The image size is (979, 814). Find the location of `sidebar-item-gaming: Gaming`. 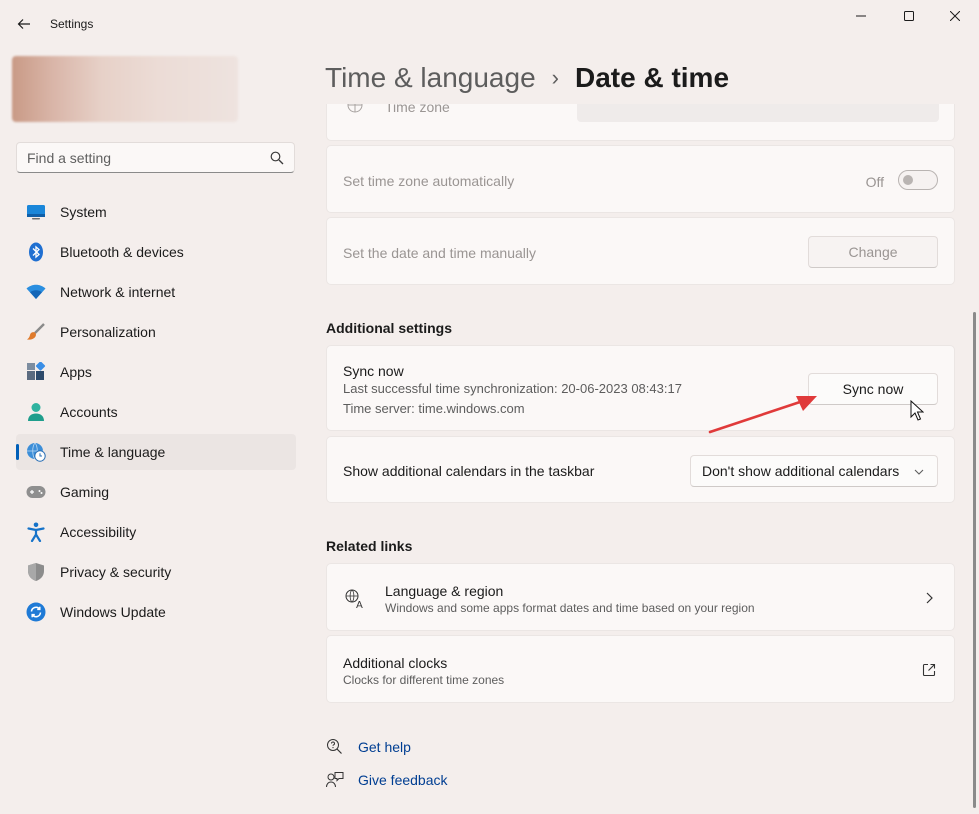

sidebar-item-gaming: Gaming is located at coordinates (156, 492).